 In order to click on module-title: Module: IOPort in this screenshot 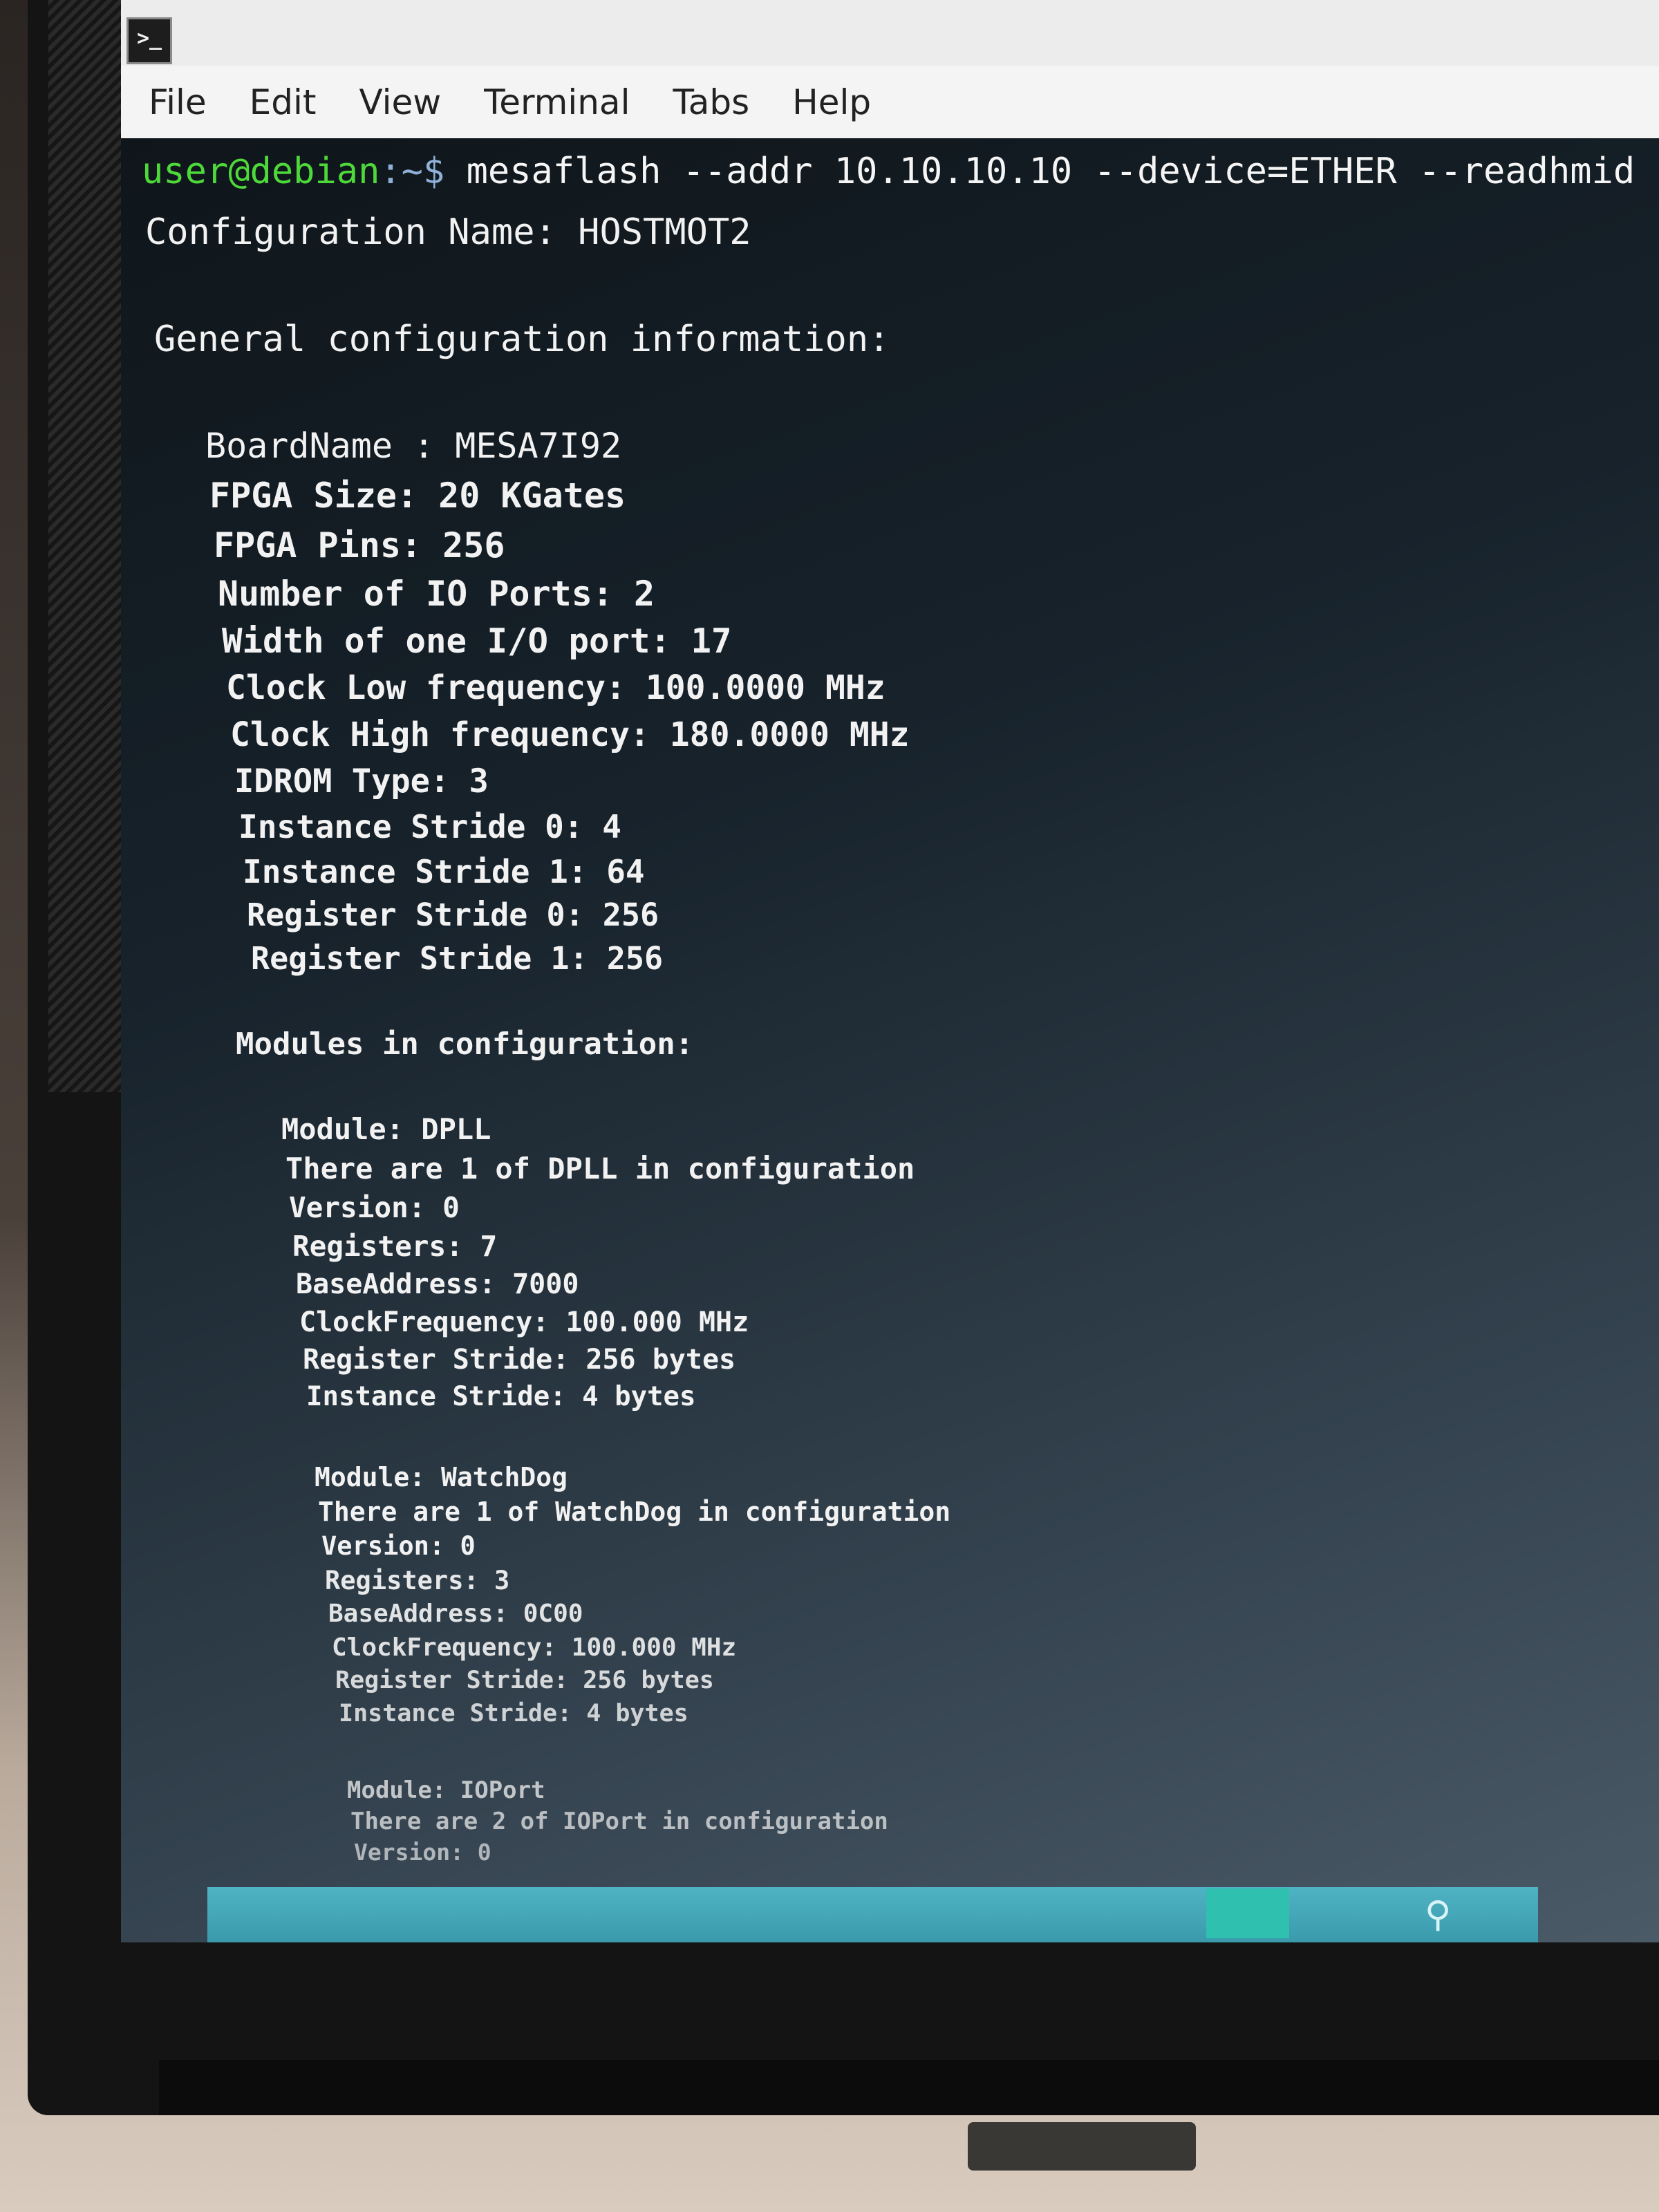, I will do `click(446, 1790)`.